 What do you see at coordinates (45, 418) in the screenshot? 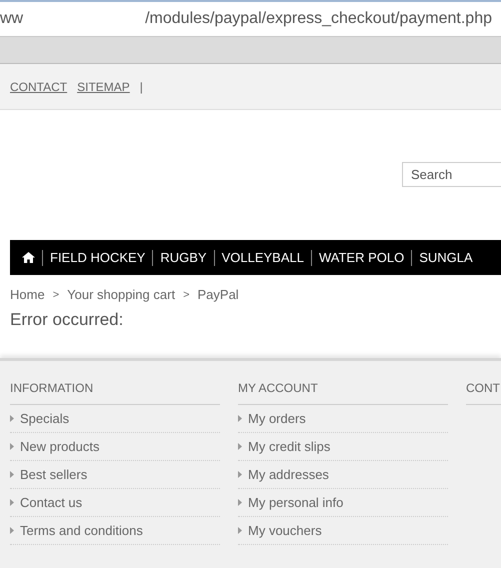
I see `footer-link: Specials` at bounding box center [45, 418].